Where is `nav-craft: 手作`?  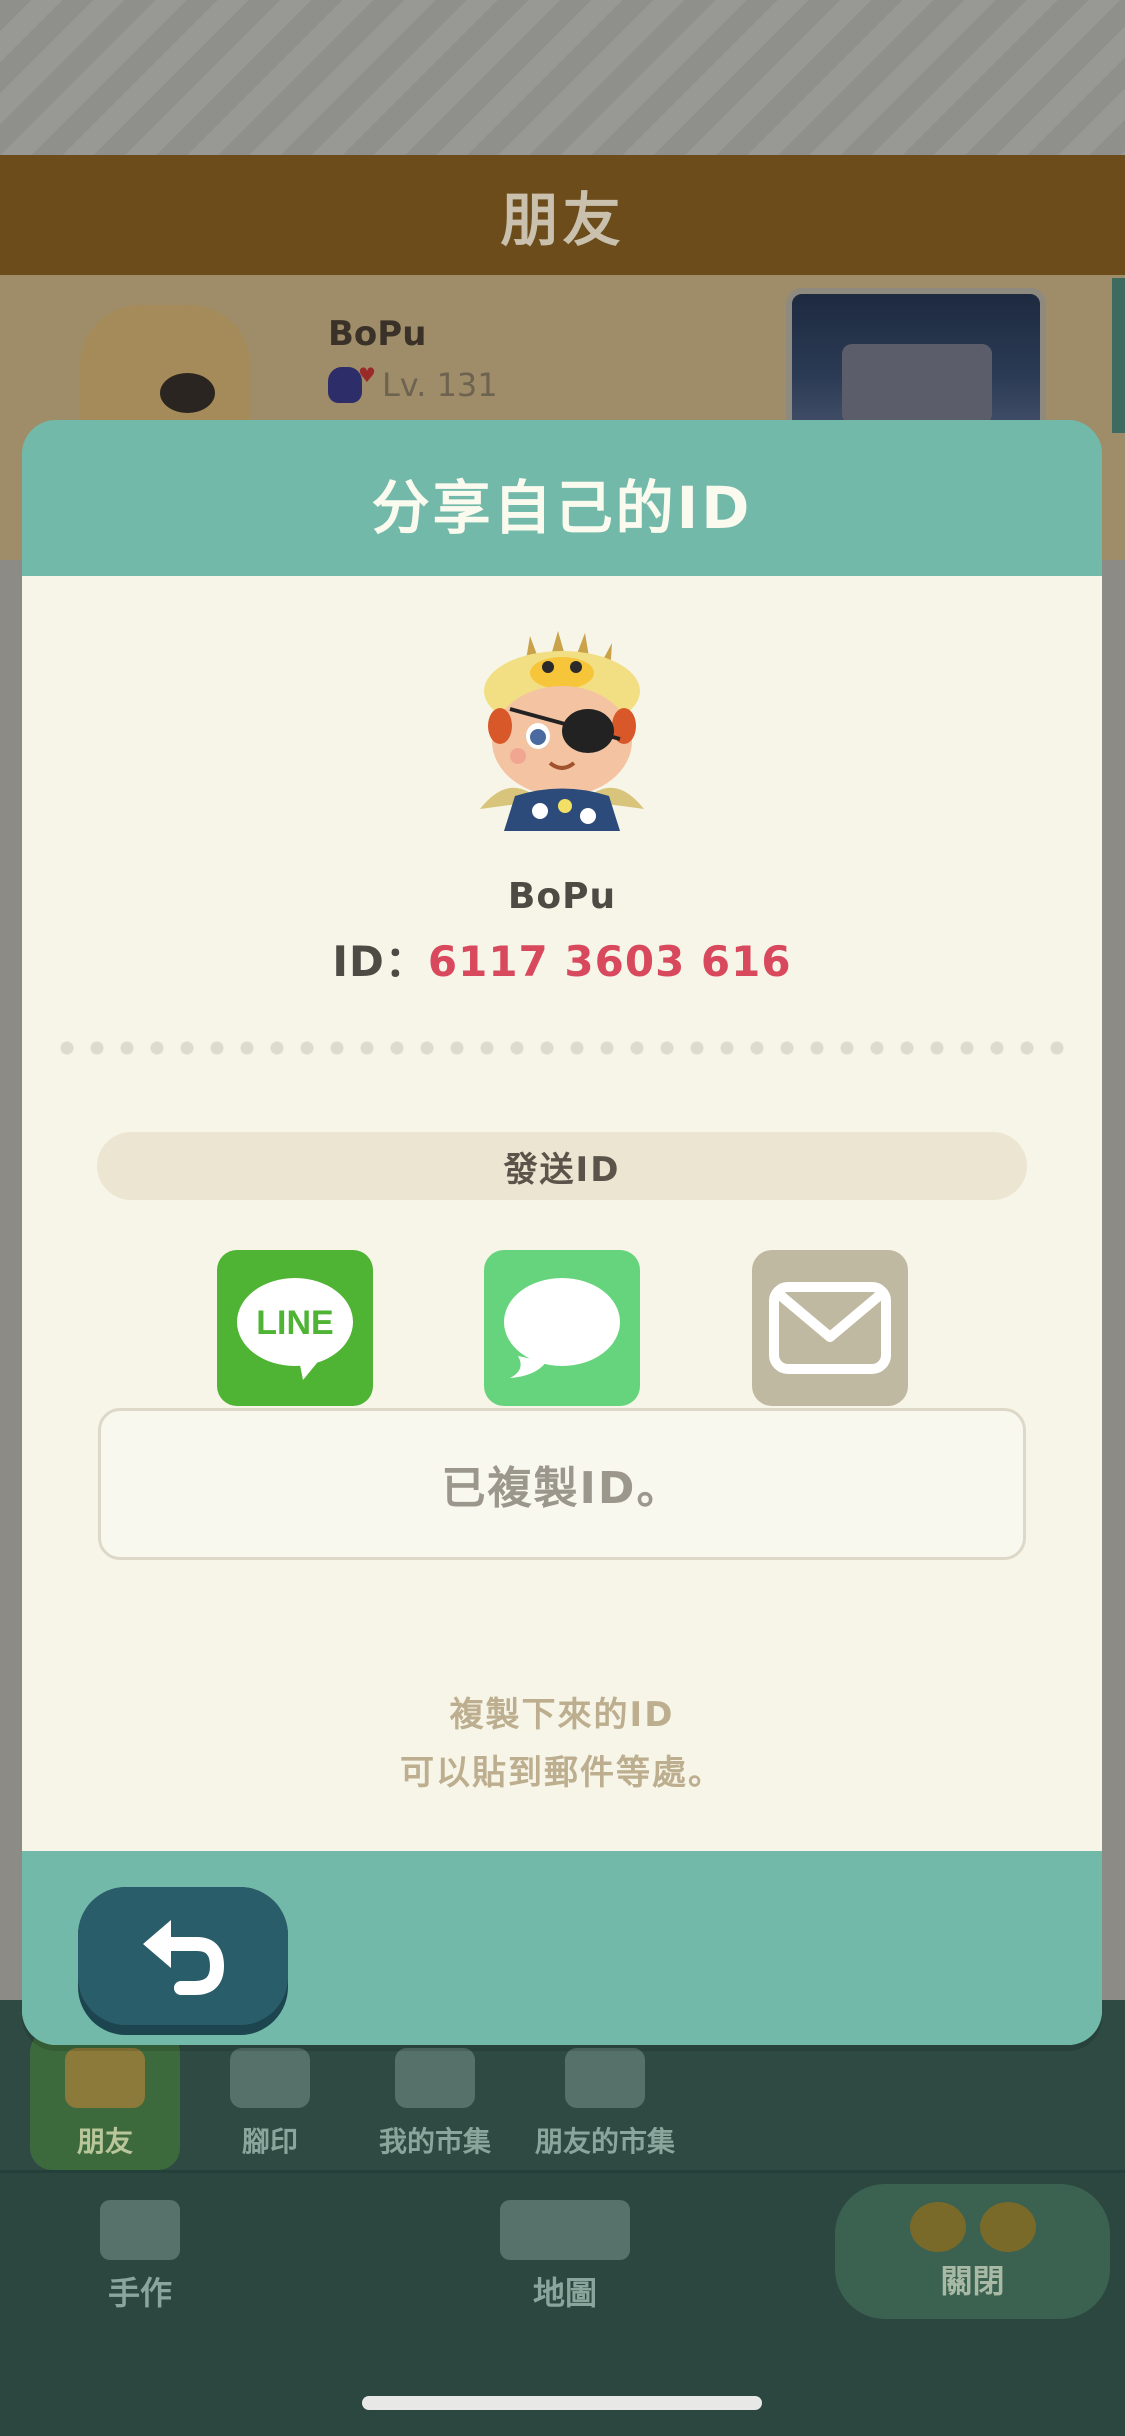 nav-craft: 手作 is located at coordinates (140, 2257).